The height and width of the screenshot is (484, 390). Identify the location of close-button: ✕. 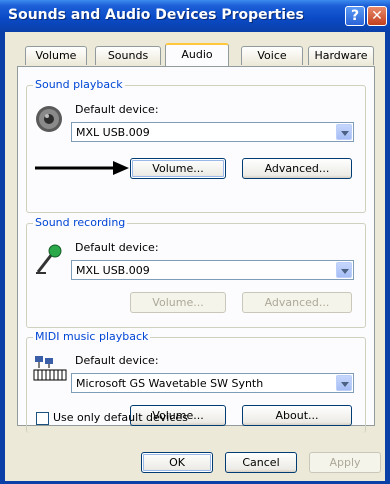
(377, 16).